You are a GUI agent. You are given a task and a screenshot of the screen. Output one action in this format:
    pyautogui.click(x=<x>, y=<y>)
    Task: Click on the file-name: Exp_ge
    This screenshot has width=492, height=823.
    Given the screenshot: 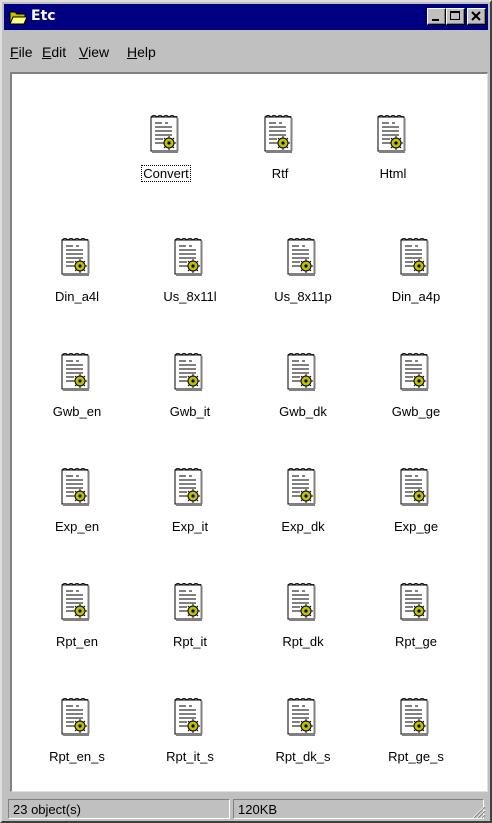 What is the action you would take?
    pyautogui.click(x=416, y=526)
    